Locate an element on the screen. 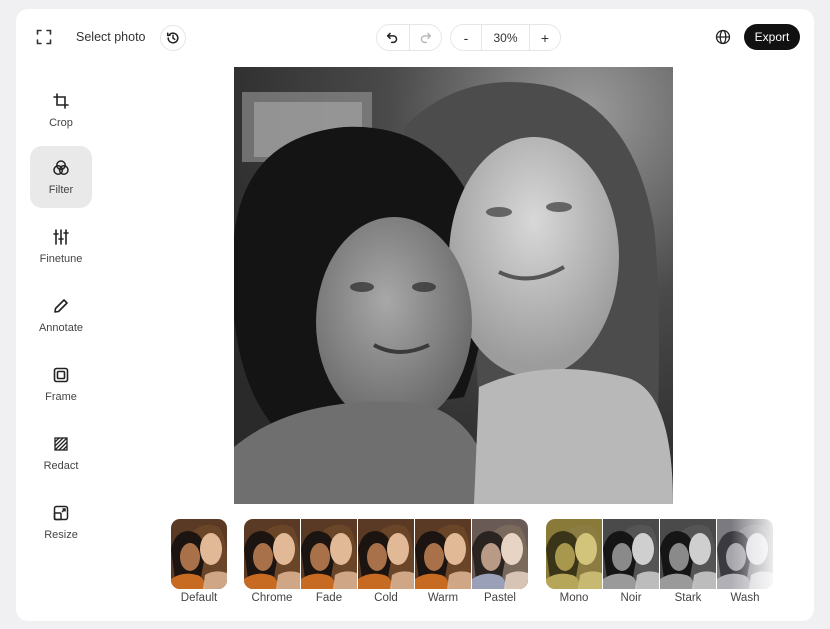 The height and width of the screenshot is (629, 830). tool-annotate: Annotate is located at coordinates (61, 315).